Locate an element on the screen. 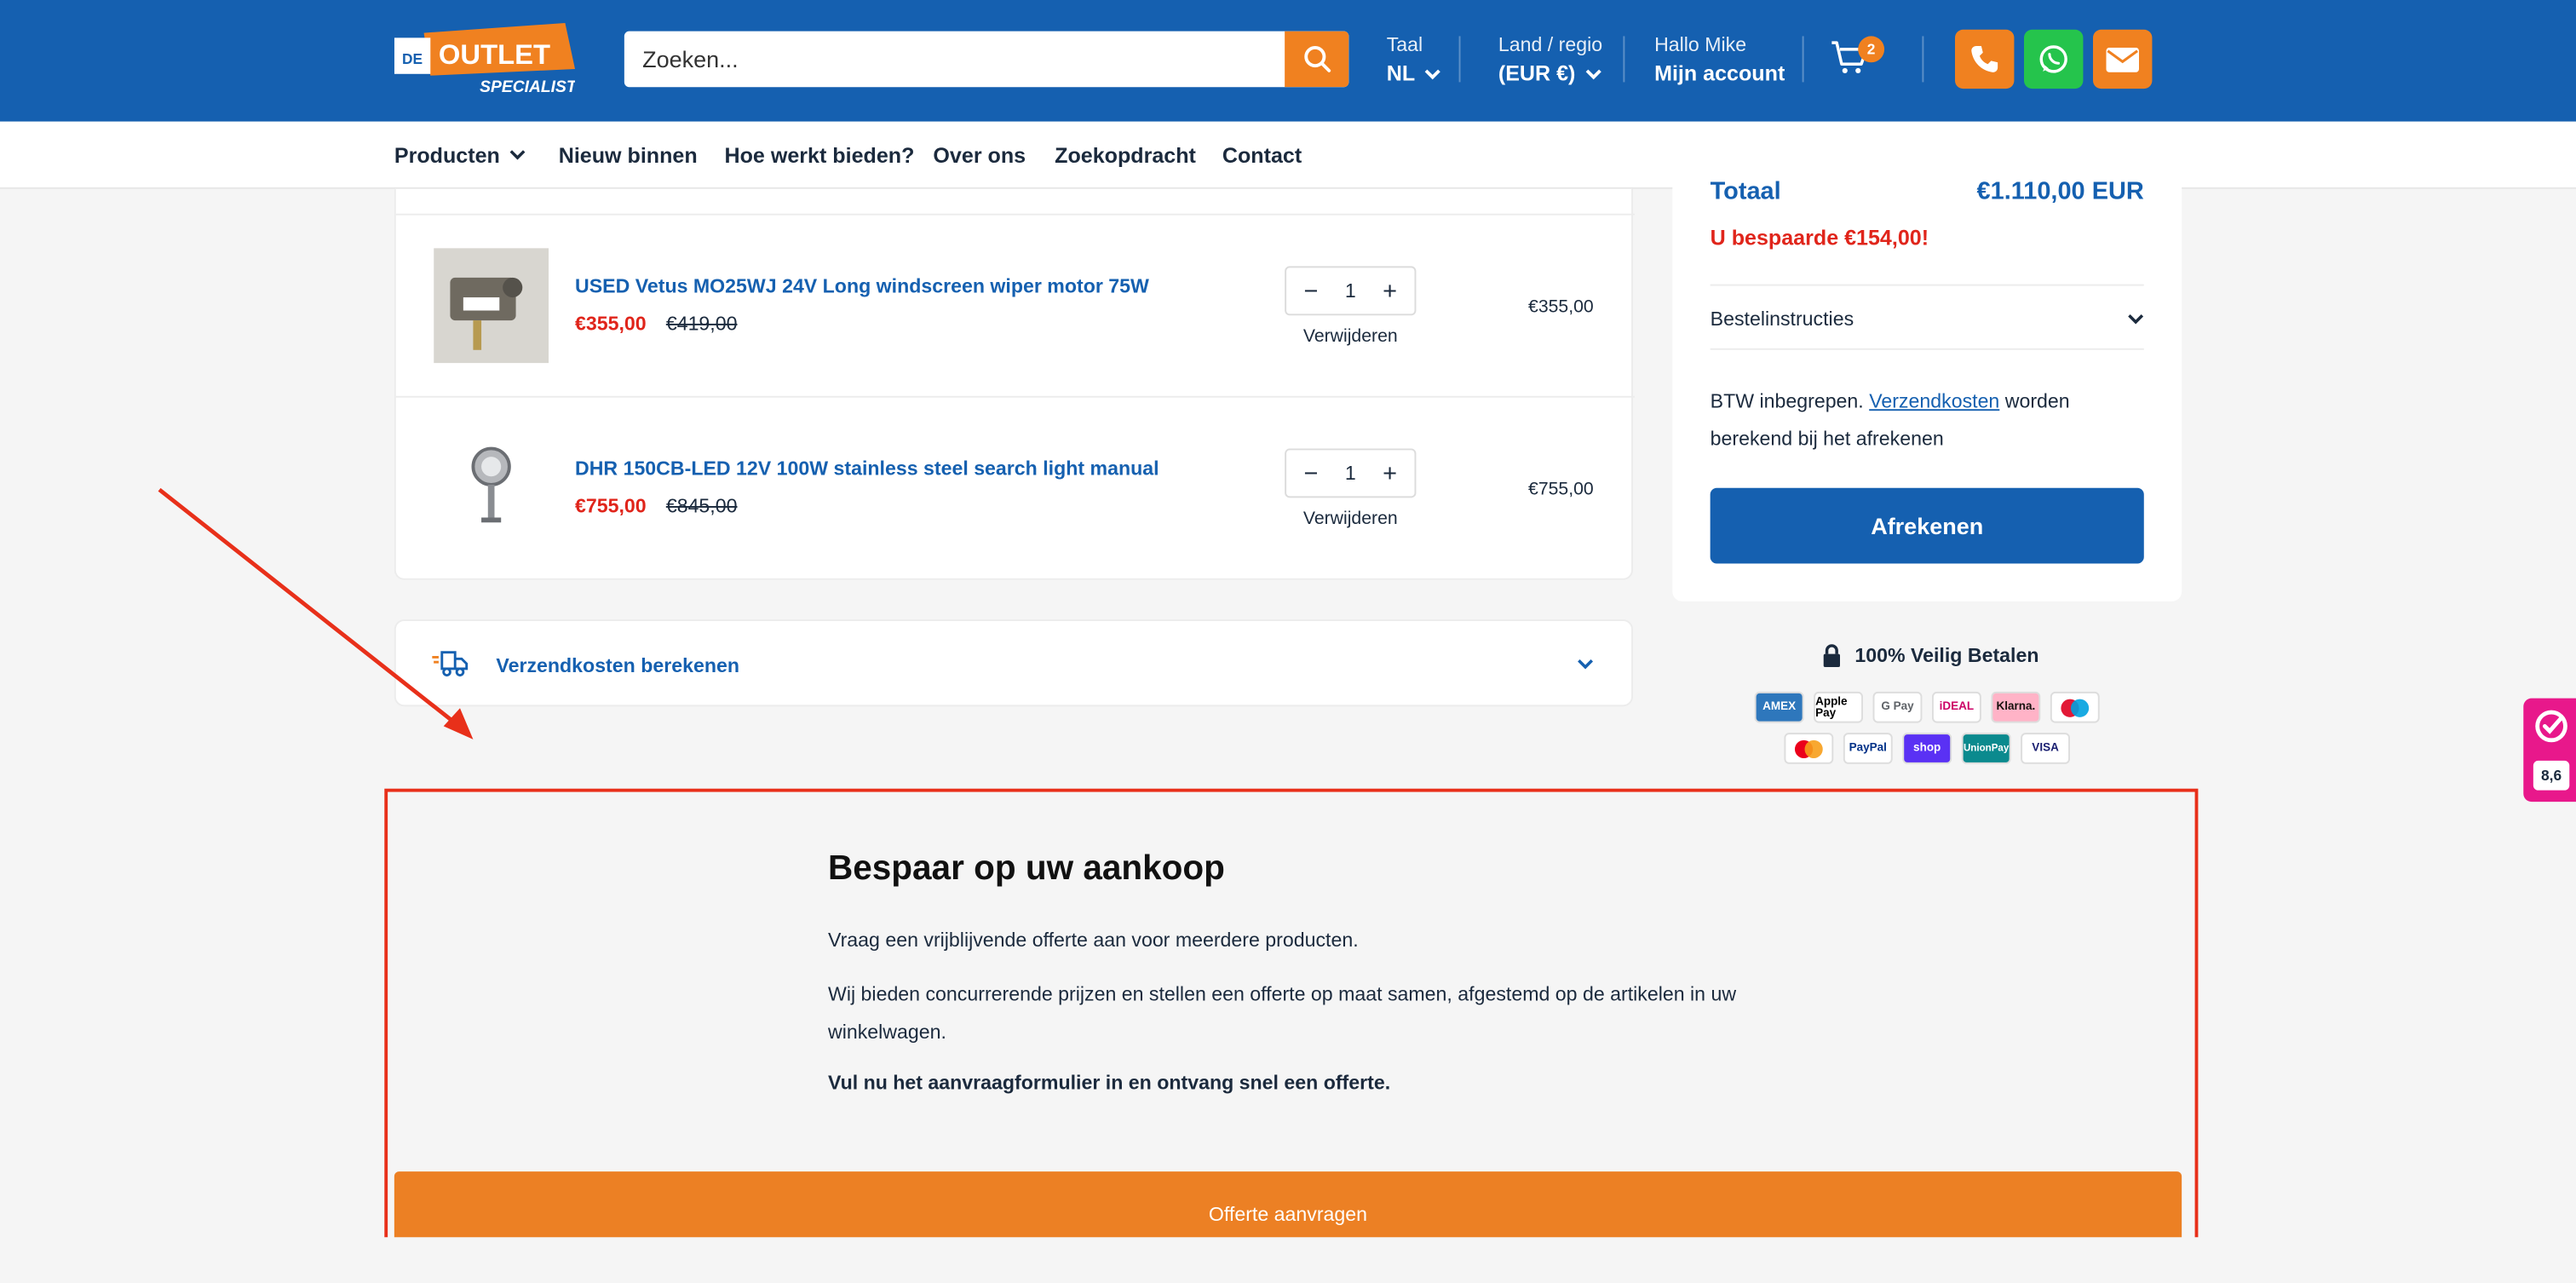 This screenshot has height=1283, width=2576. whatsapp-button is located at coordinates (2054, 59).